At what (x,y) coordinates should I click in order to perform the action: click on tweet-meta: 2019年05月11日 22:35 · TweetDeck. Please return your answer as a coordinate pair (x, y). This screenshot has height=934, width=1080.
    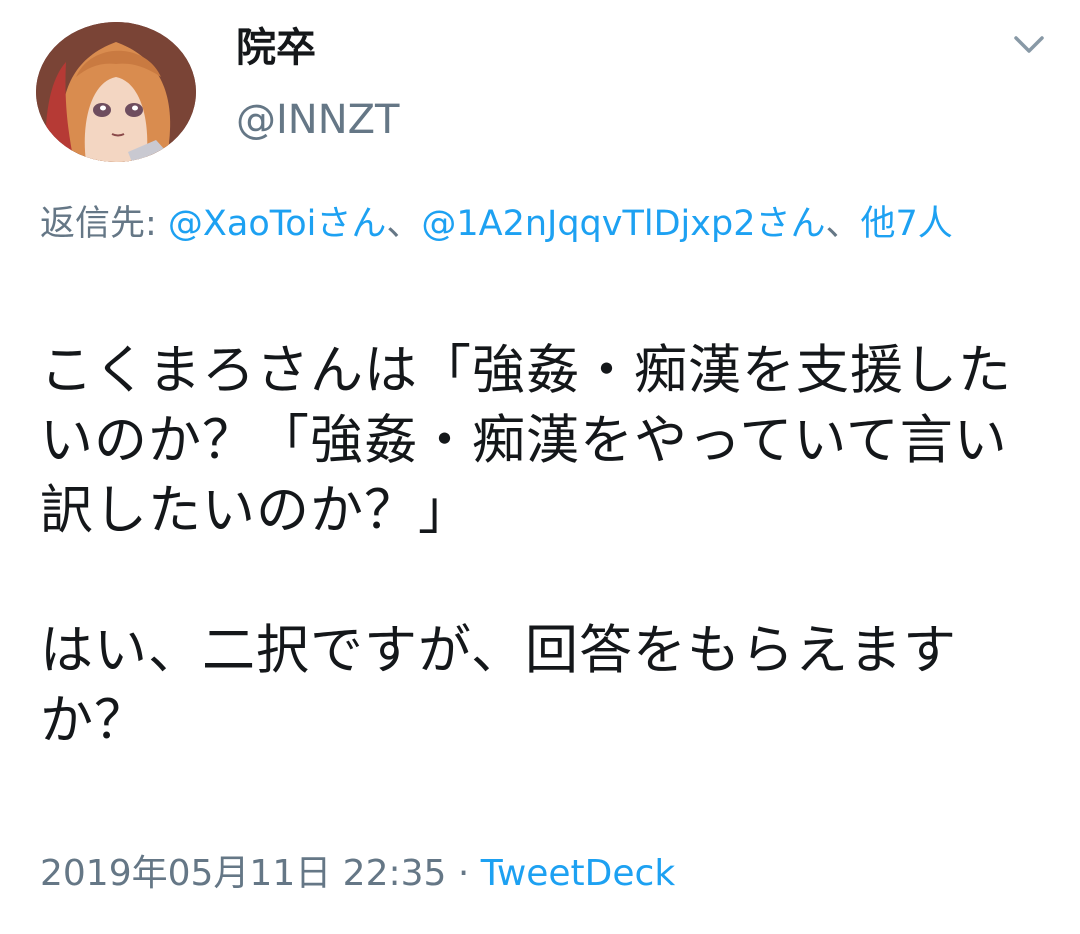
    Looking at the image, I should click on (357, 874).